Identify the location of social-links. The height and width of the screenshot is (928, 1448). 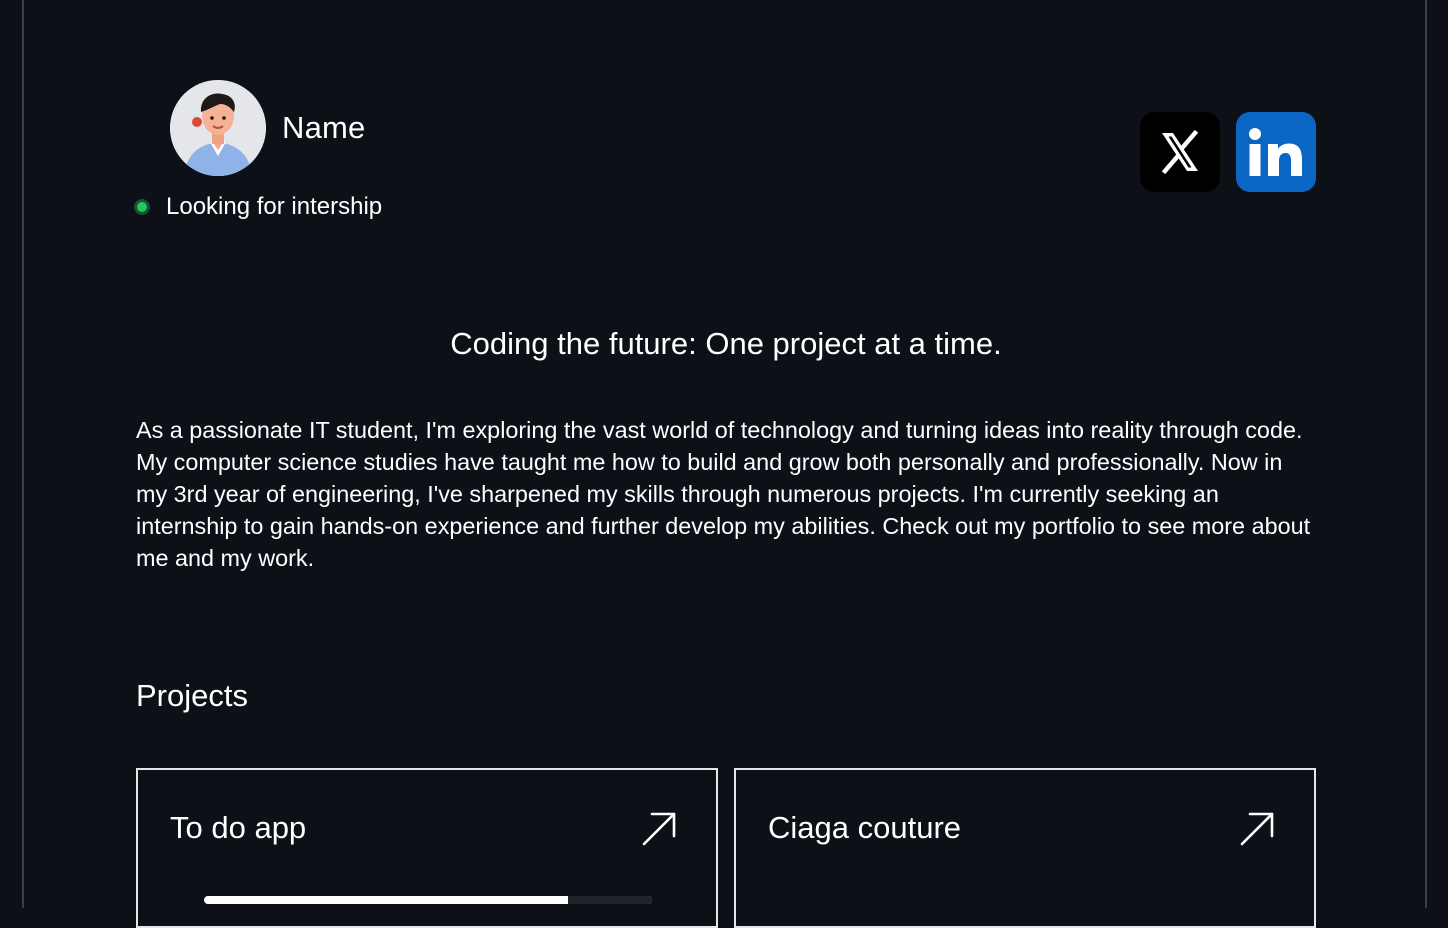
(1228, 152).